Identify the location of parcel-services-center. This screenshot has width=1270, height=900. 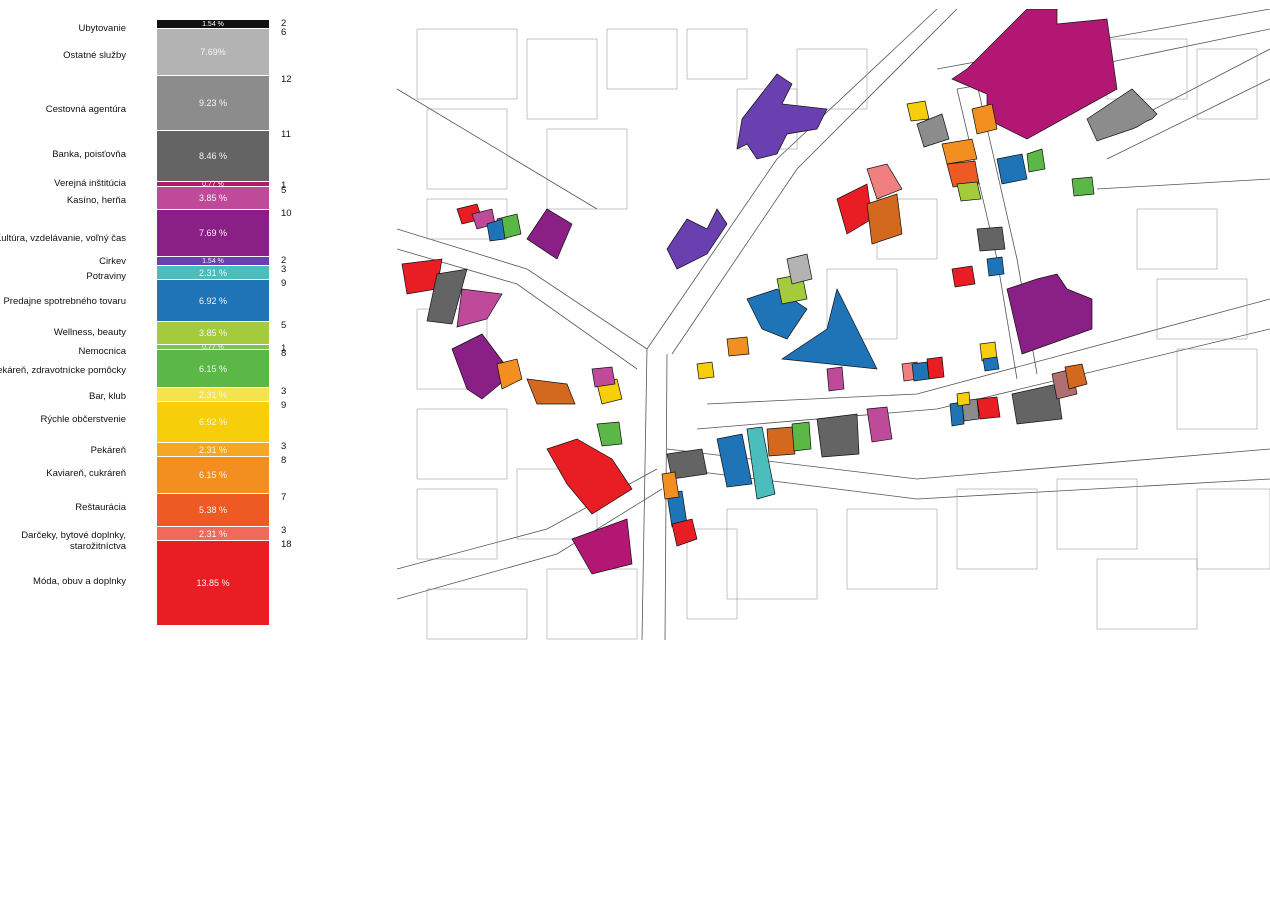
(799, 269).